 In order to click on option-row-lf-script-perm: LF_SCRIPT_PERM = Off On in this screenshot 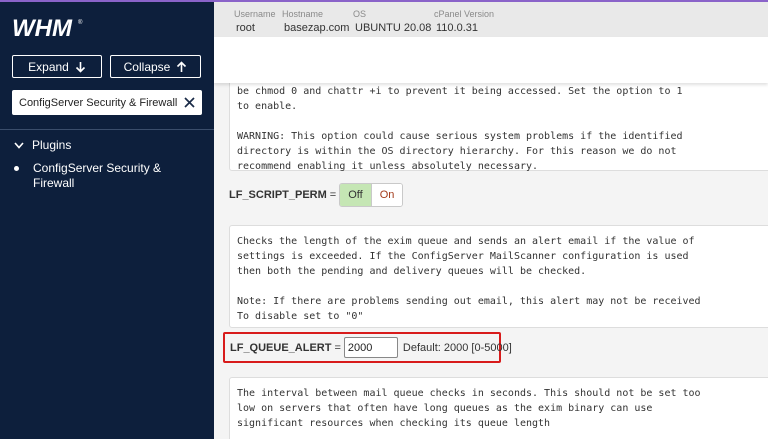, I will do `click(316, 194)`.